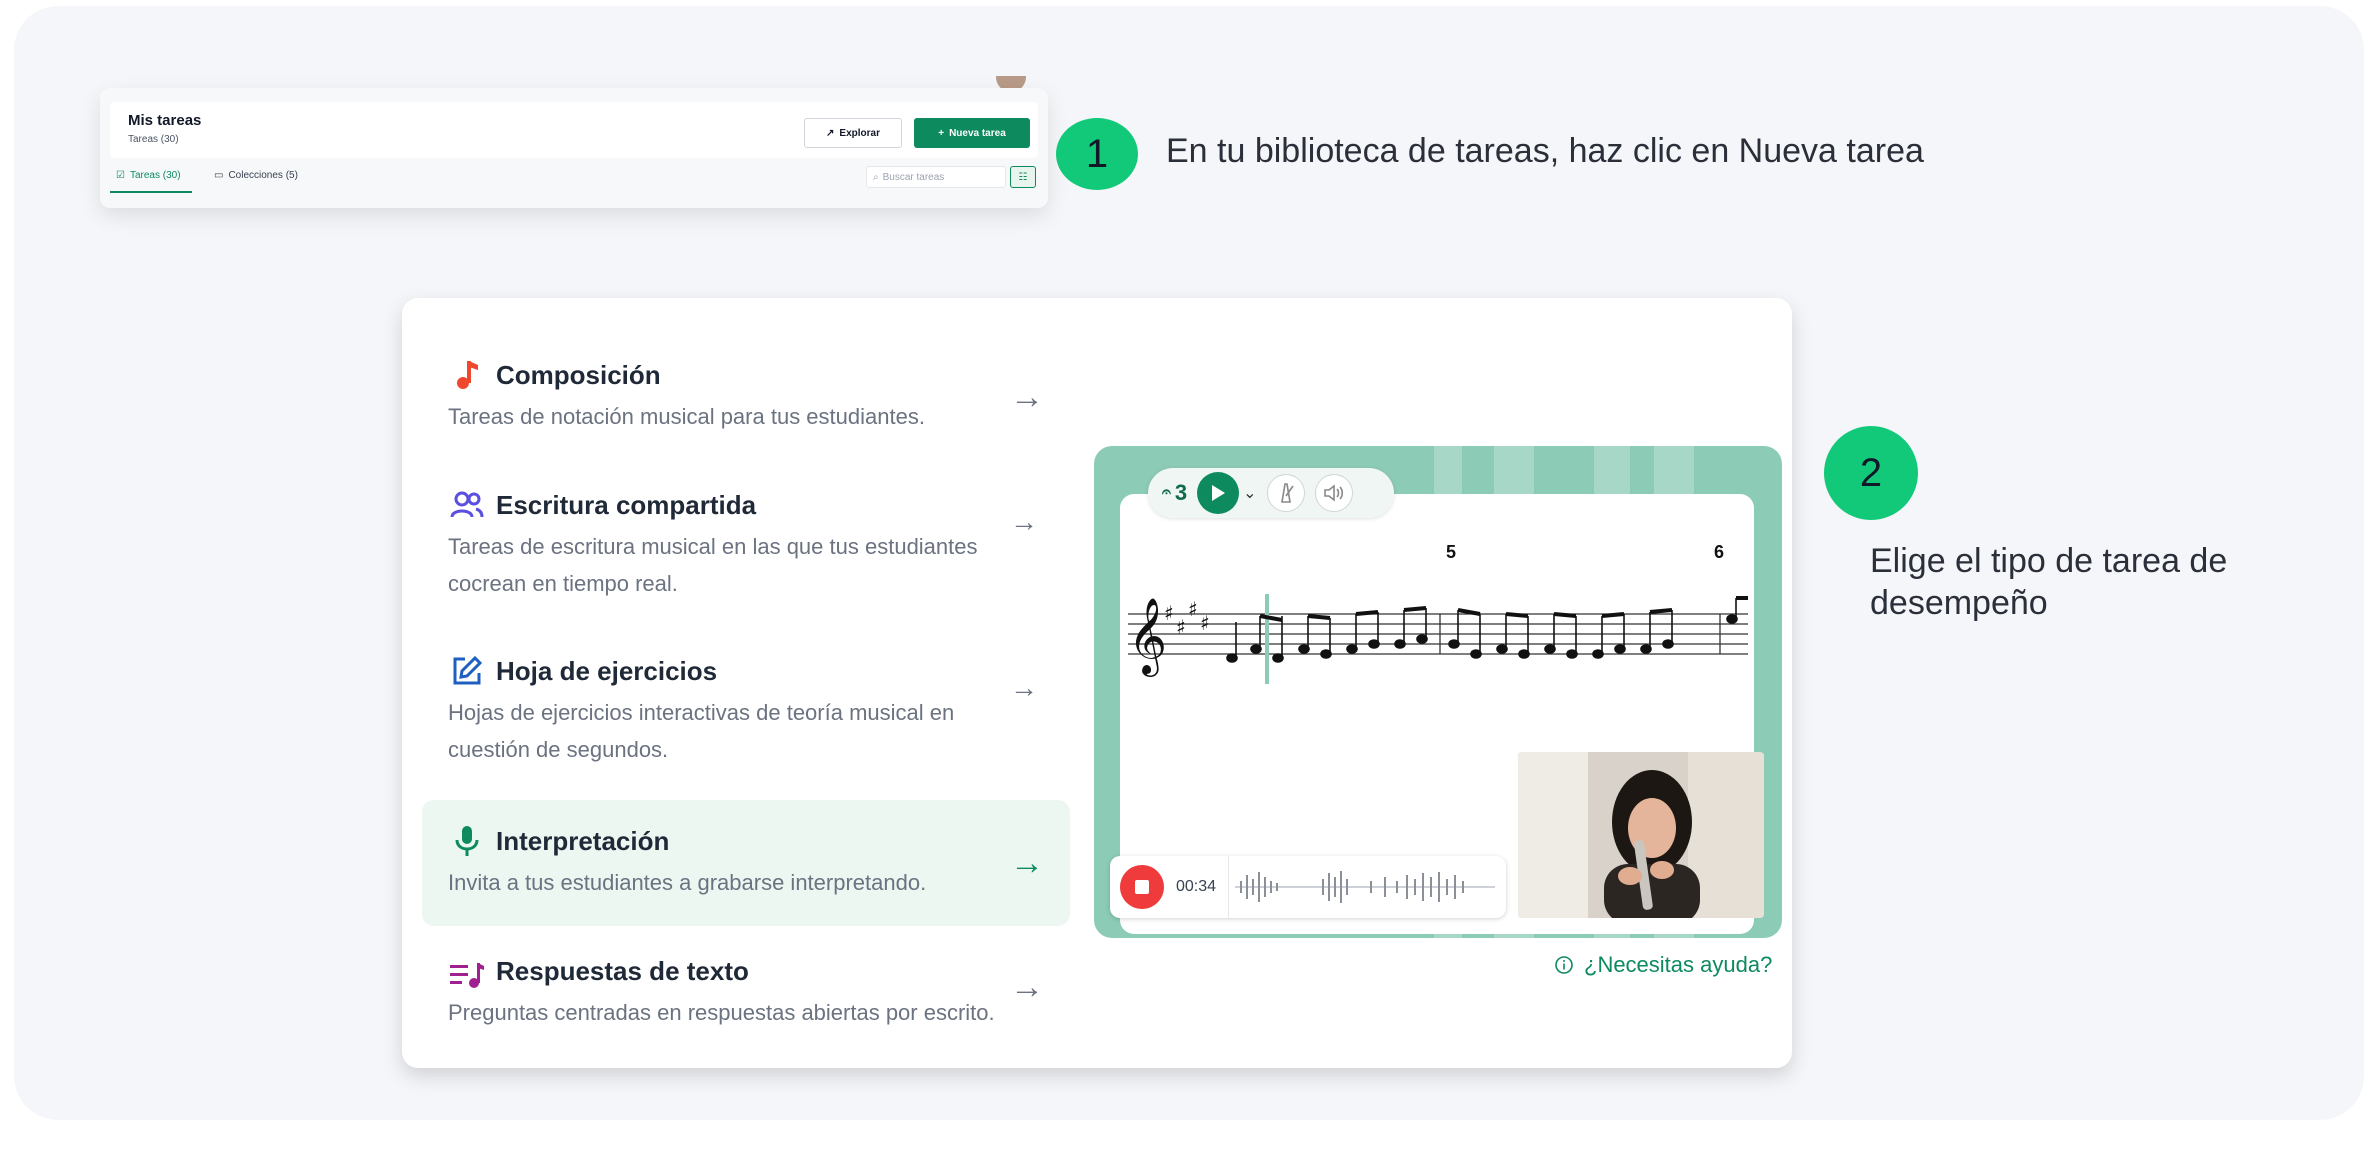 The width and height of the screenshot is (2364, 1160). What do you see at coordinates (1564, 965) in the screenshot?
I see `info-icon` at bounding box center [1564, 965].